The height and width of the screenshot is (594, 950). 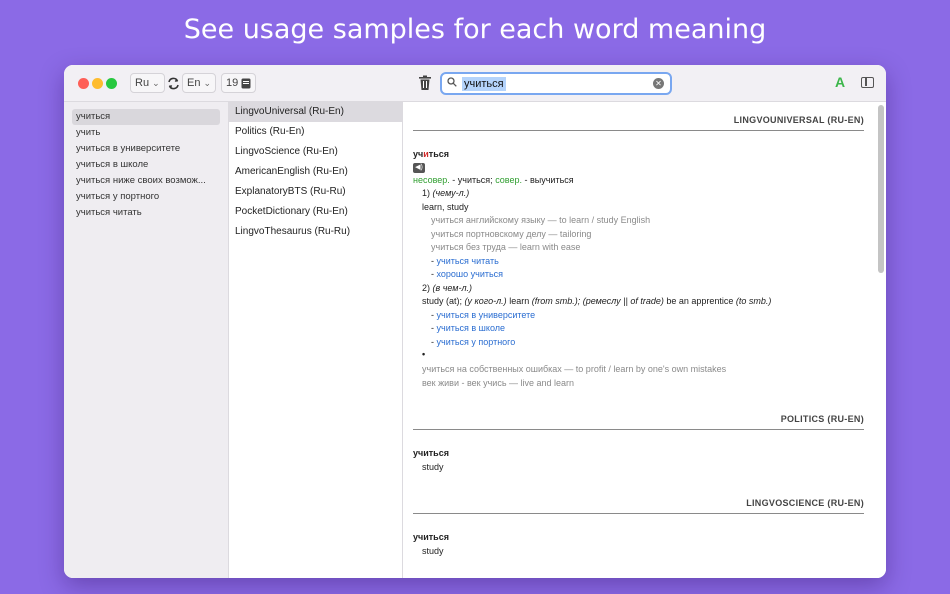 What do you see at coordinates (232, 83) in the screenshot?
I see `history-count: 19` at bounding box center [232, 83].